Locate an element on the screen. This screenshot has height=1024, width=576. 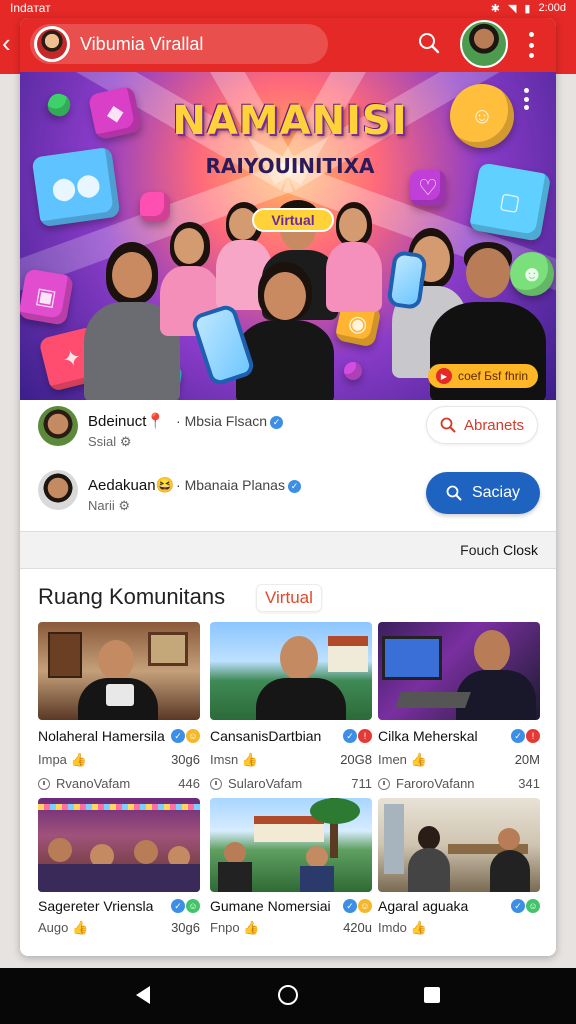
search-primary-button-label: Saciay is located at coordinates (496, 492).